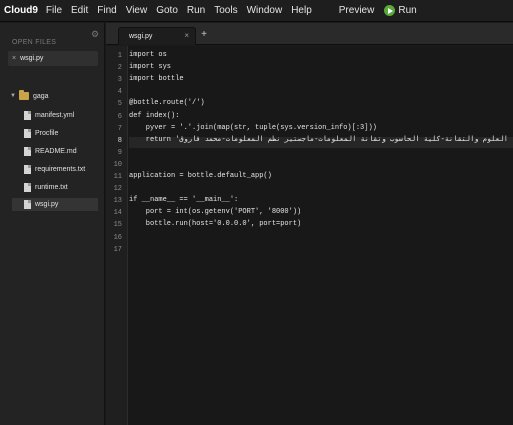 This screenshot has width=513, height=425. Describe the element at coordinates (54, 10) in the screenshot. I see `menu-file: File` at that location.